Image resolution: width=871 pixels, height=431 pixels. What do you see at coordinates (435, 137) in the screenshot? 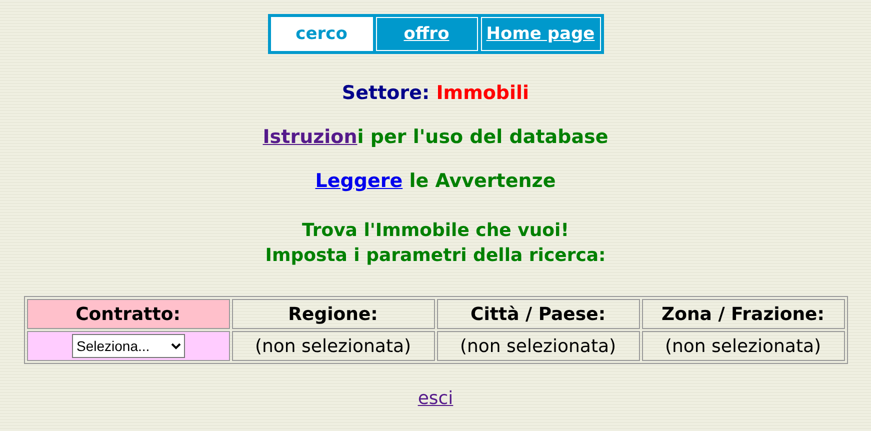
I see `info-line: Istruzioni per l'uso del database` at bounding box center [435, 137].